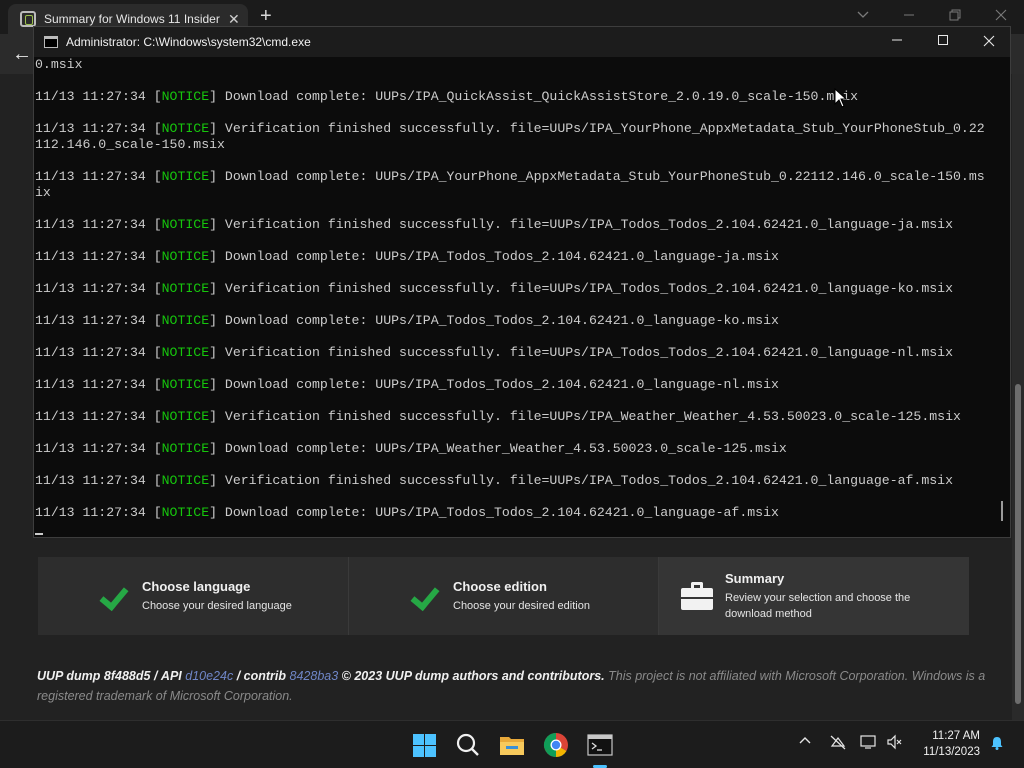  Describe the element at coordinates (171, 676) in the screenshot. I see `footer-api: API` at that location.